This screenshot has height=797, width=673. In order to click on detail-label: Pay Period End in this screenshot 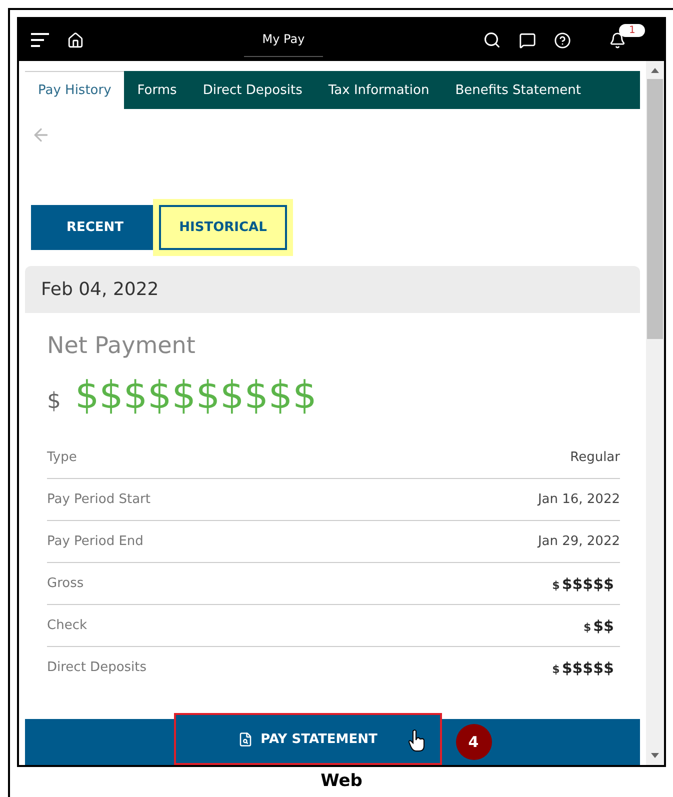, I will do `click(95, 541)`.